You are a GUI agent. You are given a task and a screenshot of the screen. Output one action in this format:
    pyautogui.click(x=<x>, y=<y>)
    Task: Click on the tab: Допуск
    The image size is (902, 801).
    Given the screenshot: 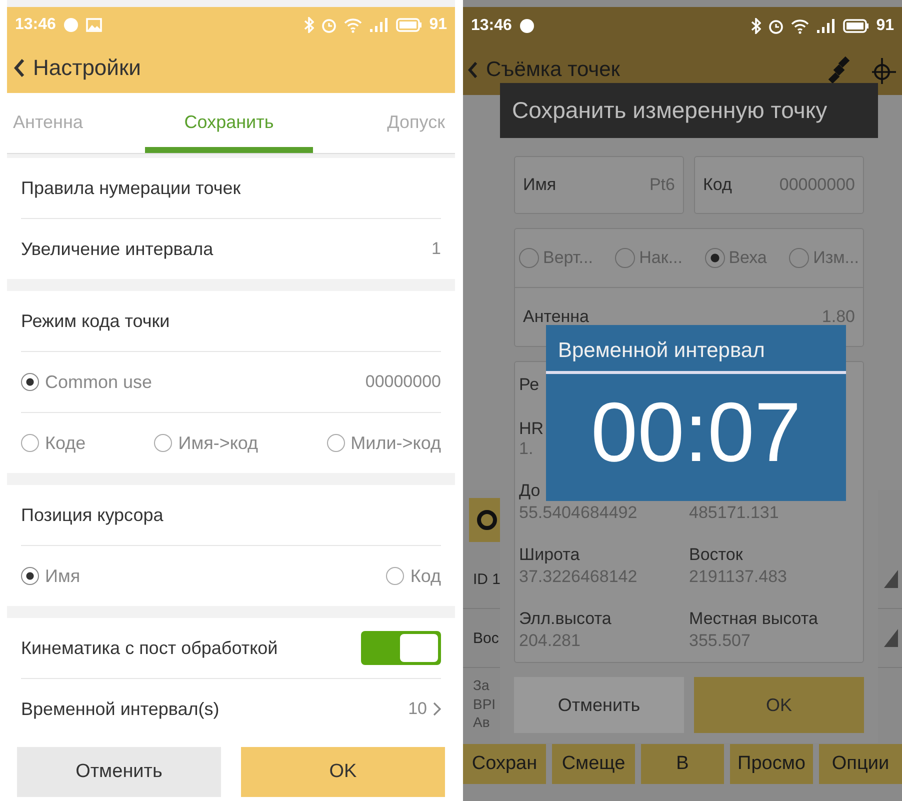 What is the action you would take?
    pyautogui.click(x=384, y=123)
    